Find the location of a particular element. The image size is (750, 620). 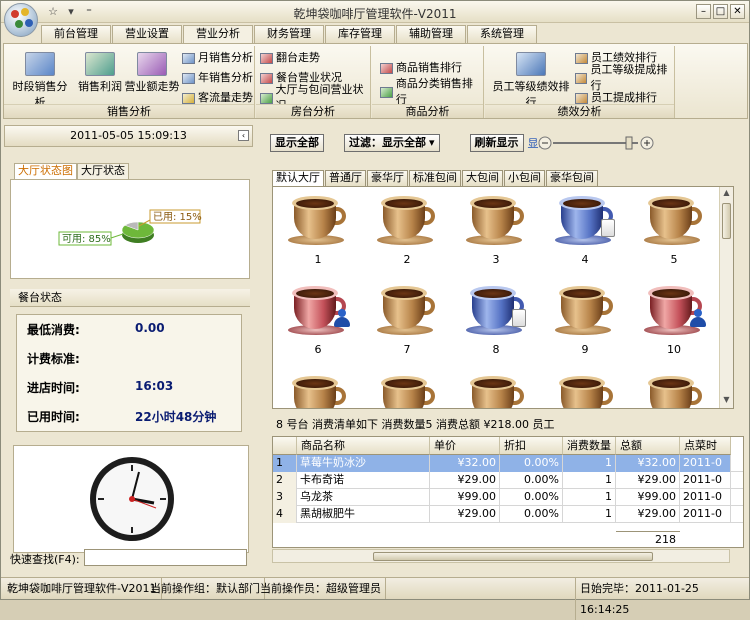

revenue-trend-button: 营业额走势 is located at coordinates (152, 73).